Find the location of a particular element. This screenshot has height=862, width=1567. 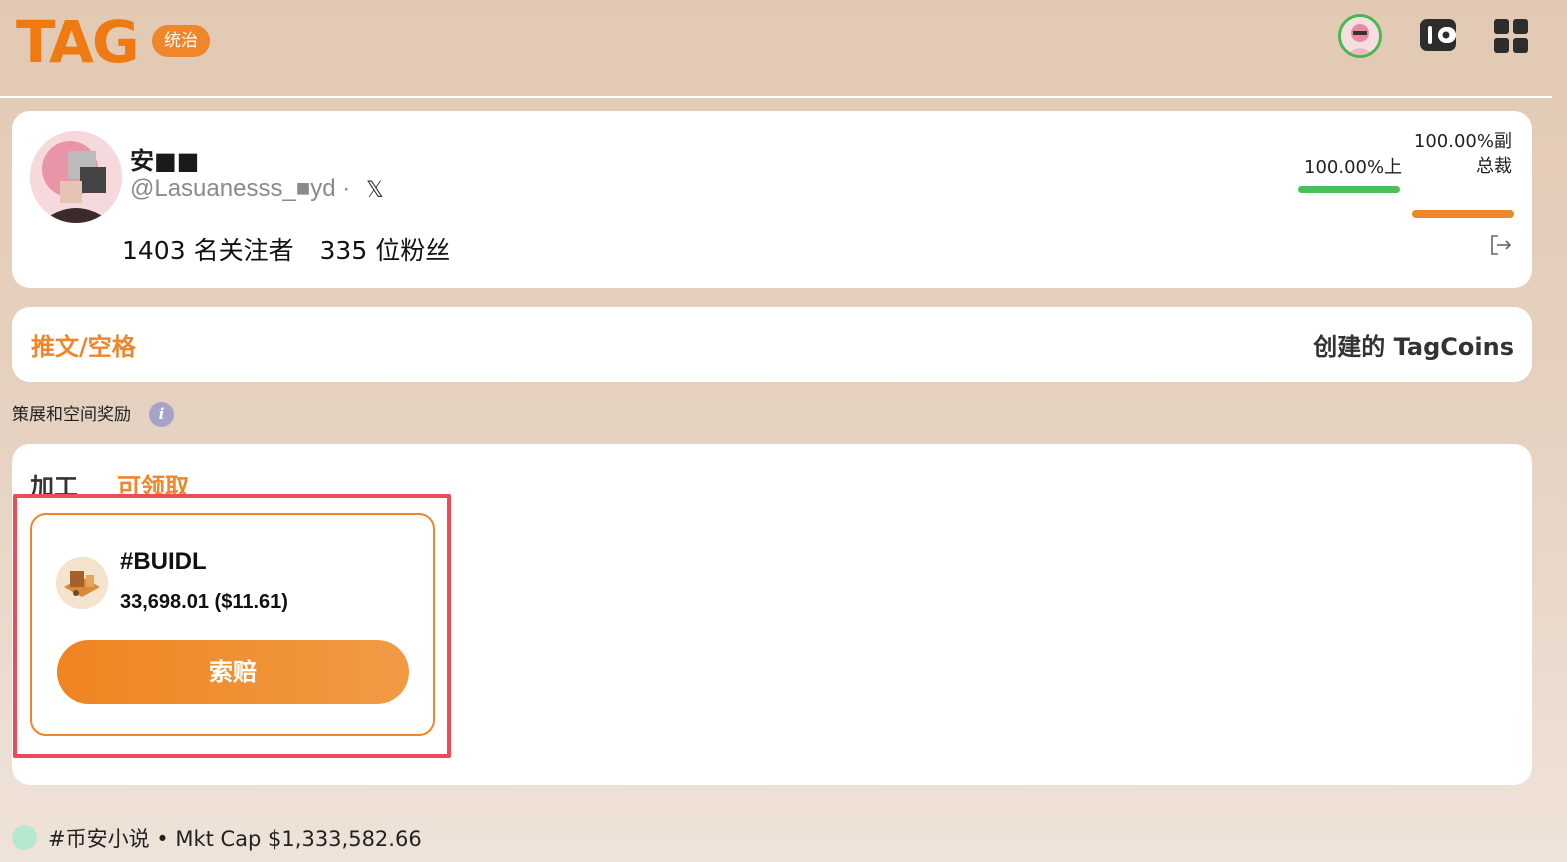

tab-created-tagcoins: 创建的 TagCoins is located at coordinates (1413, 344).